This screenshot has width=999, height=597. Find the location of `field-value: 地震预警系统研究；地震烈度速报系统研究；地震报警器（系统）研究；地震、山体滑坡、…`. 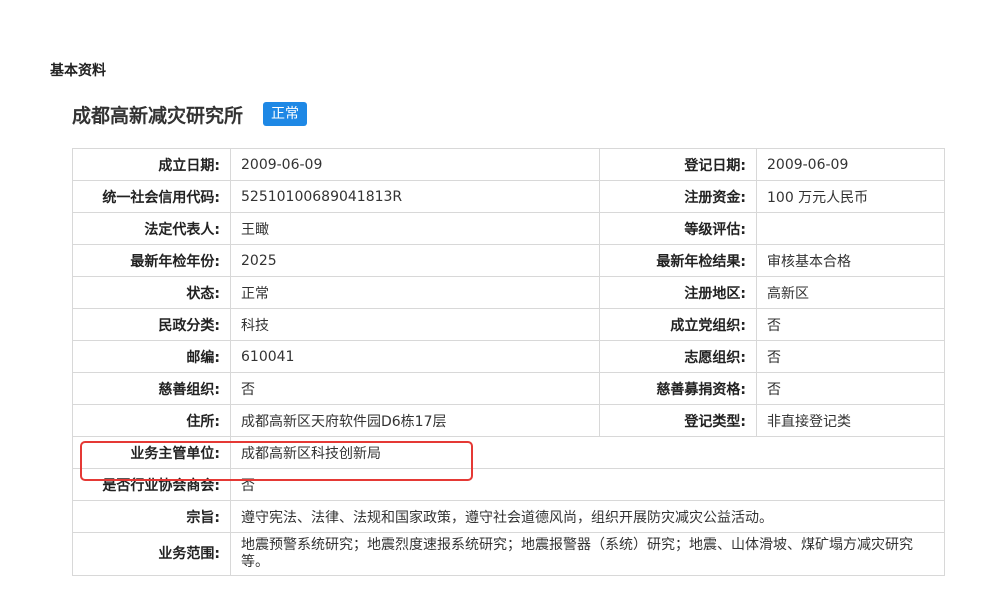

field-value: 地震预警系统研究；地震烈度速报系统研究；地震报警器（系统）研究；地震、山体滑坡、… is located at coordinates (587, 554).